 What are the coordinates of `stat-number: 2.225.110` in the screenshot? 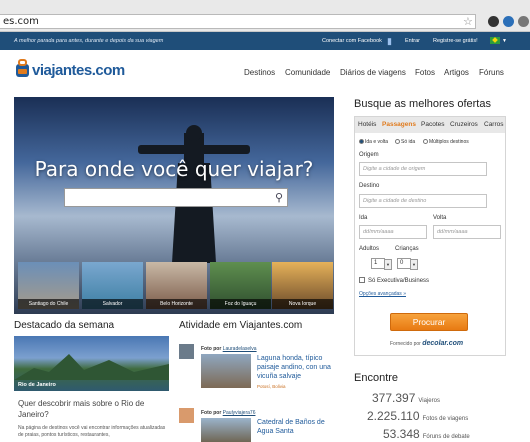 It's located at (393, 416).